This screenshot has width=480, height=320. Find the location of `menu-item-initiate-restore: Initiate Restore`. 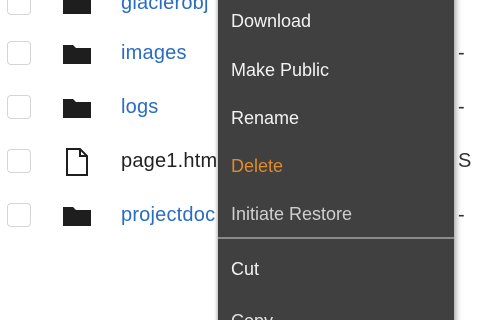

menu-item-initiate-restore: Initiate Restore is located at coordinates (291, 214).